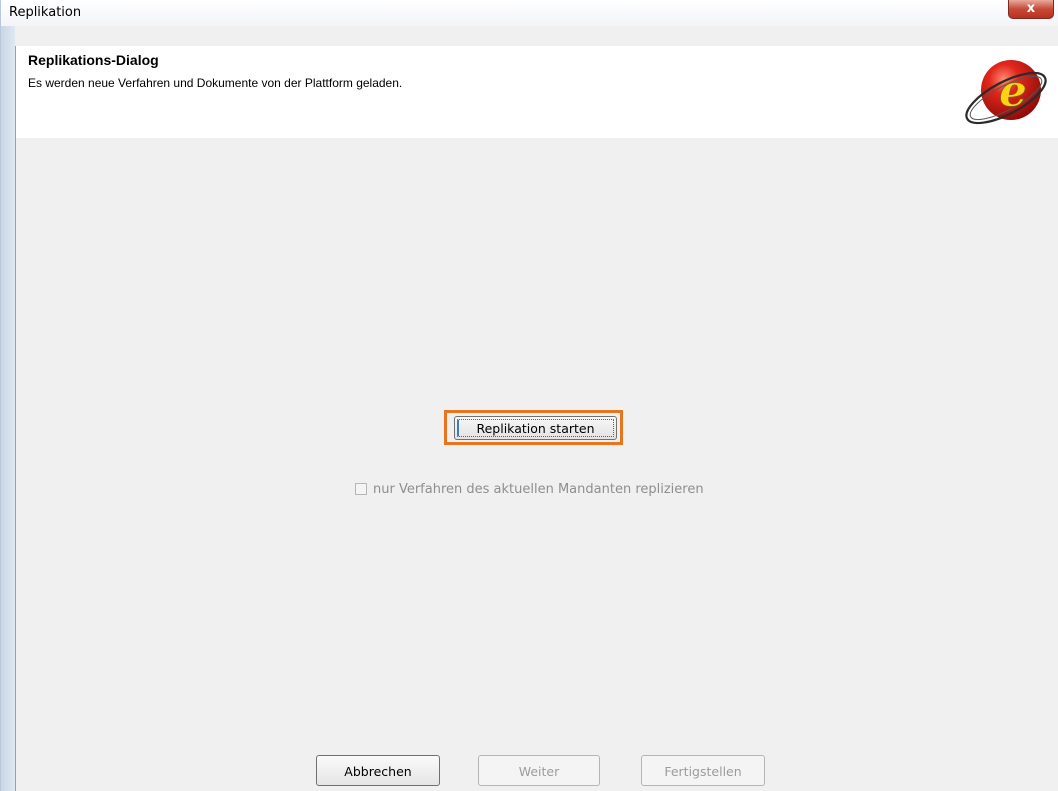  I want to click on close-icon: x, so click(1031, 8).